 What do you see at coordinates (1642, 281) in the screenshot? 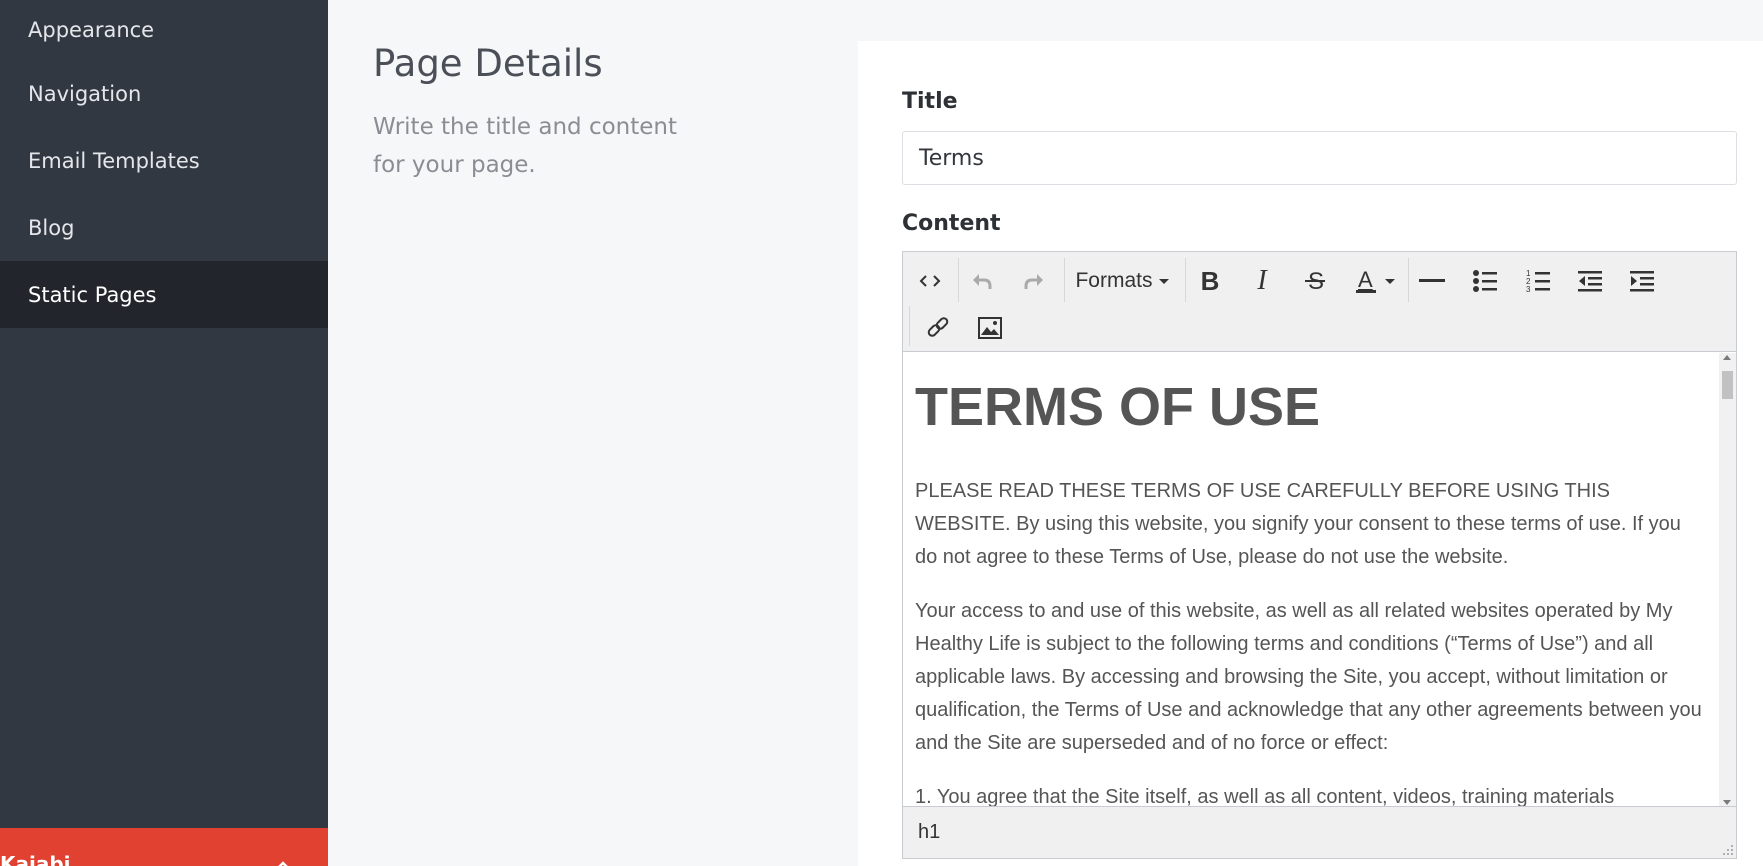
I see `indent-icon` at bounding box center [1642, 281].